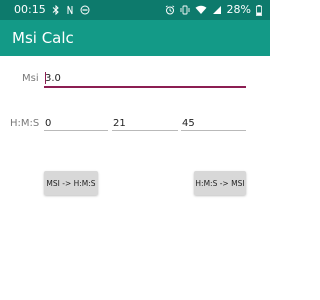 This screenshot has height=300, width=320. What do you see at coordinates (85, 10) in the screenshot?
I see `do-not-disturb-icon` at bounding box center [85, 10].